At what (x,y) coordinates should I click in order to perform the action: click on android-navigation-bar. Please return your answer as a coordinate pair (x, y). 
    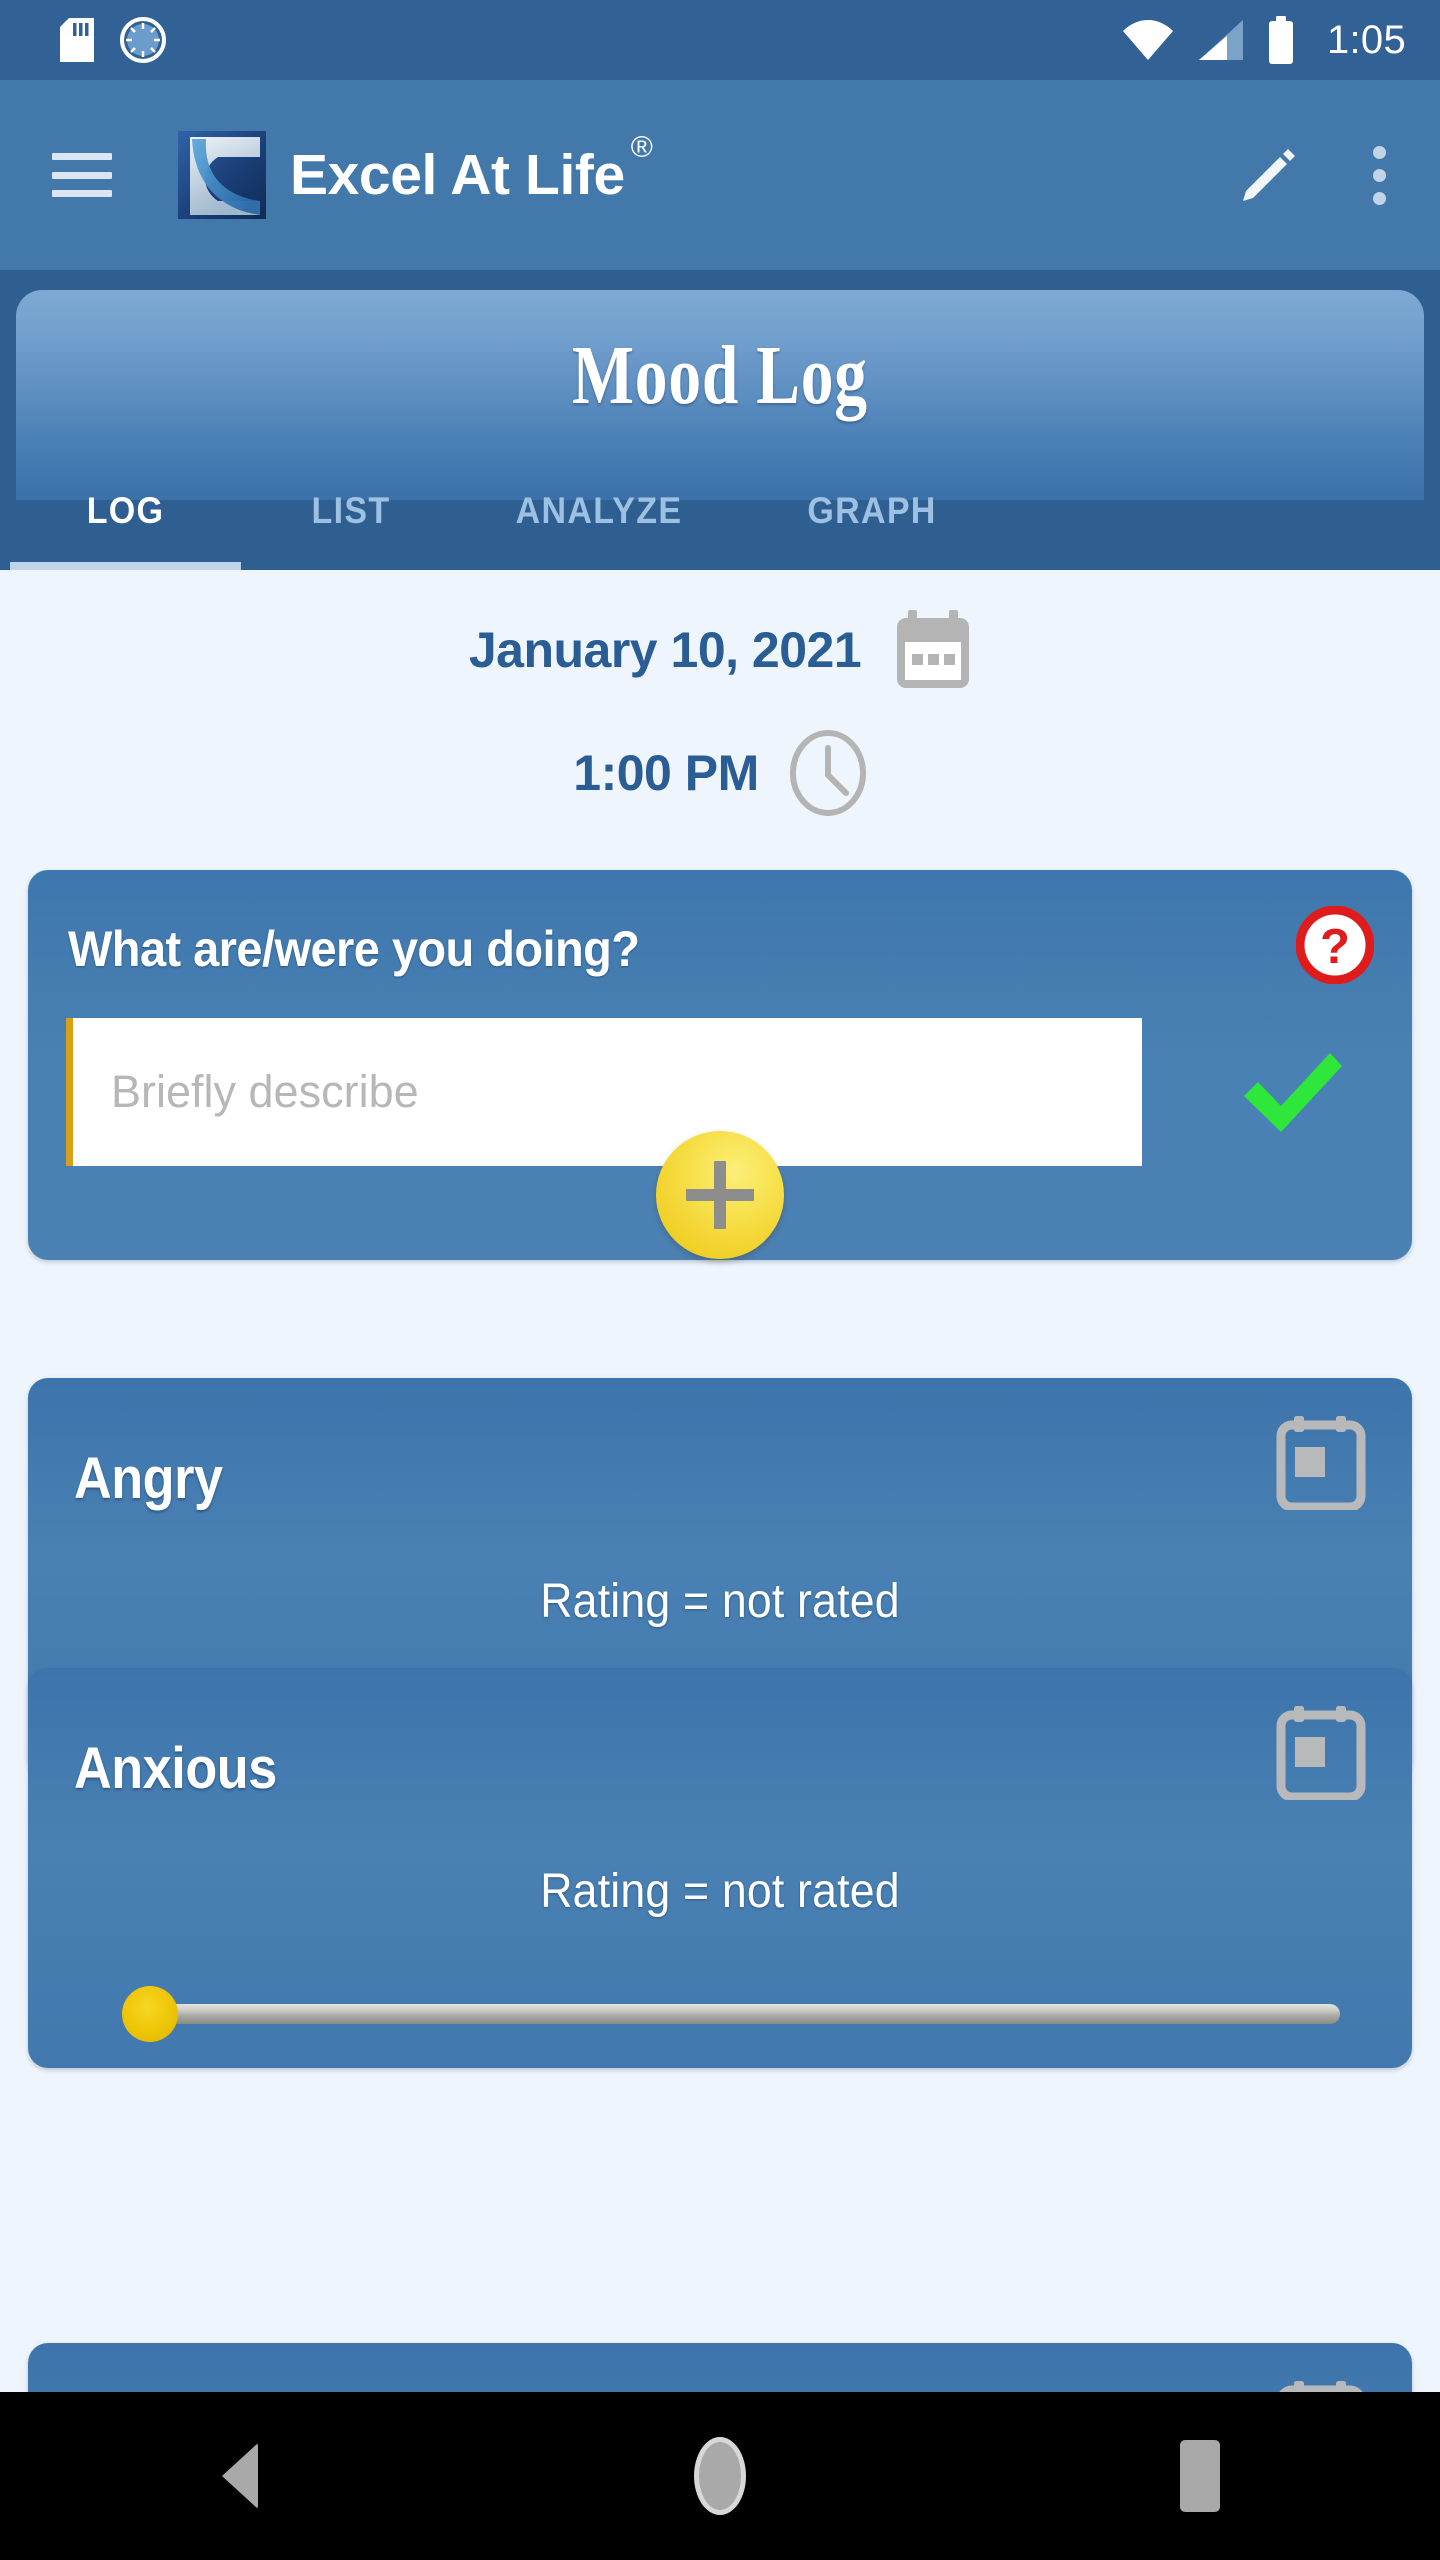
    Looking at the image, I should click on (720, 2476).